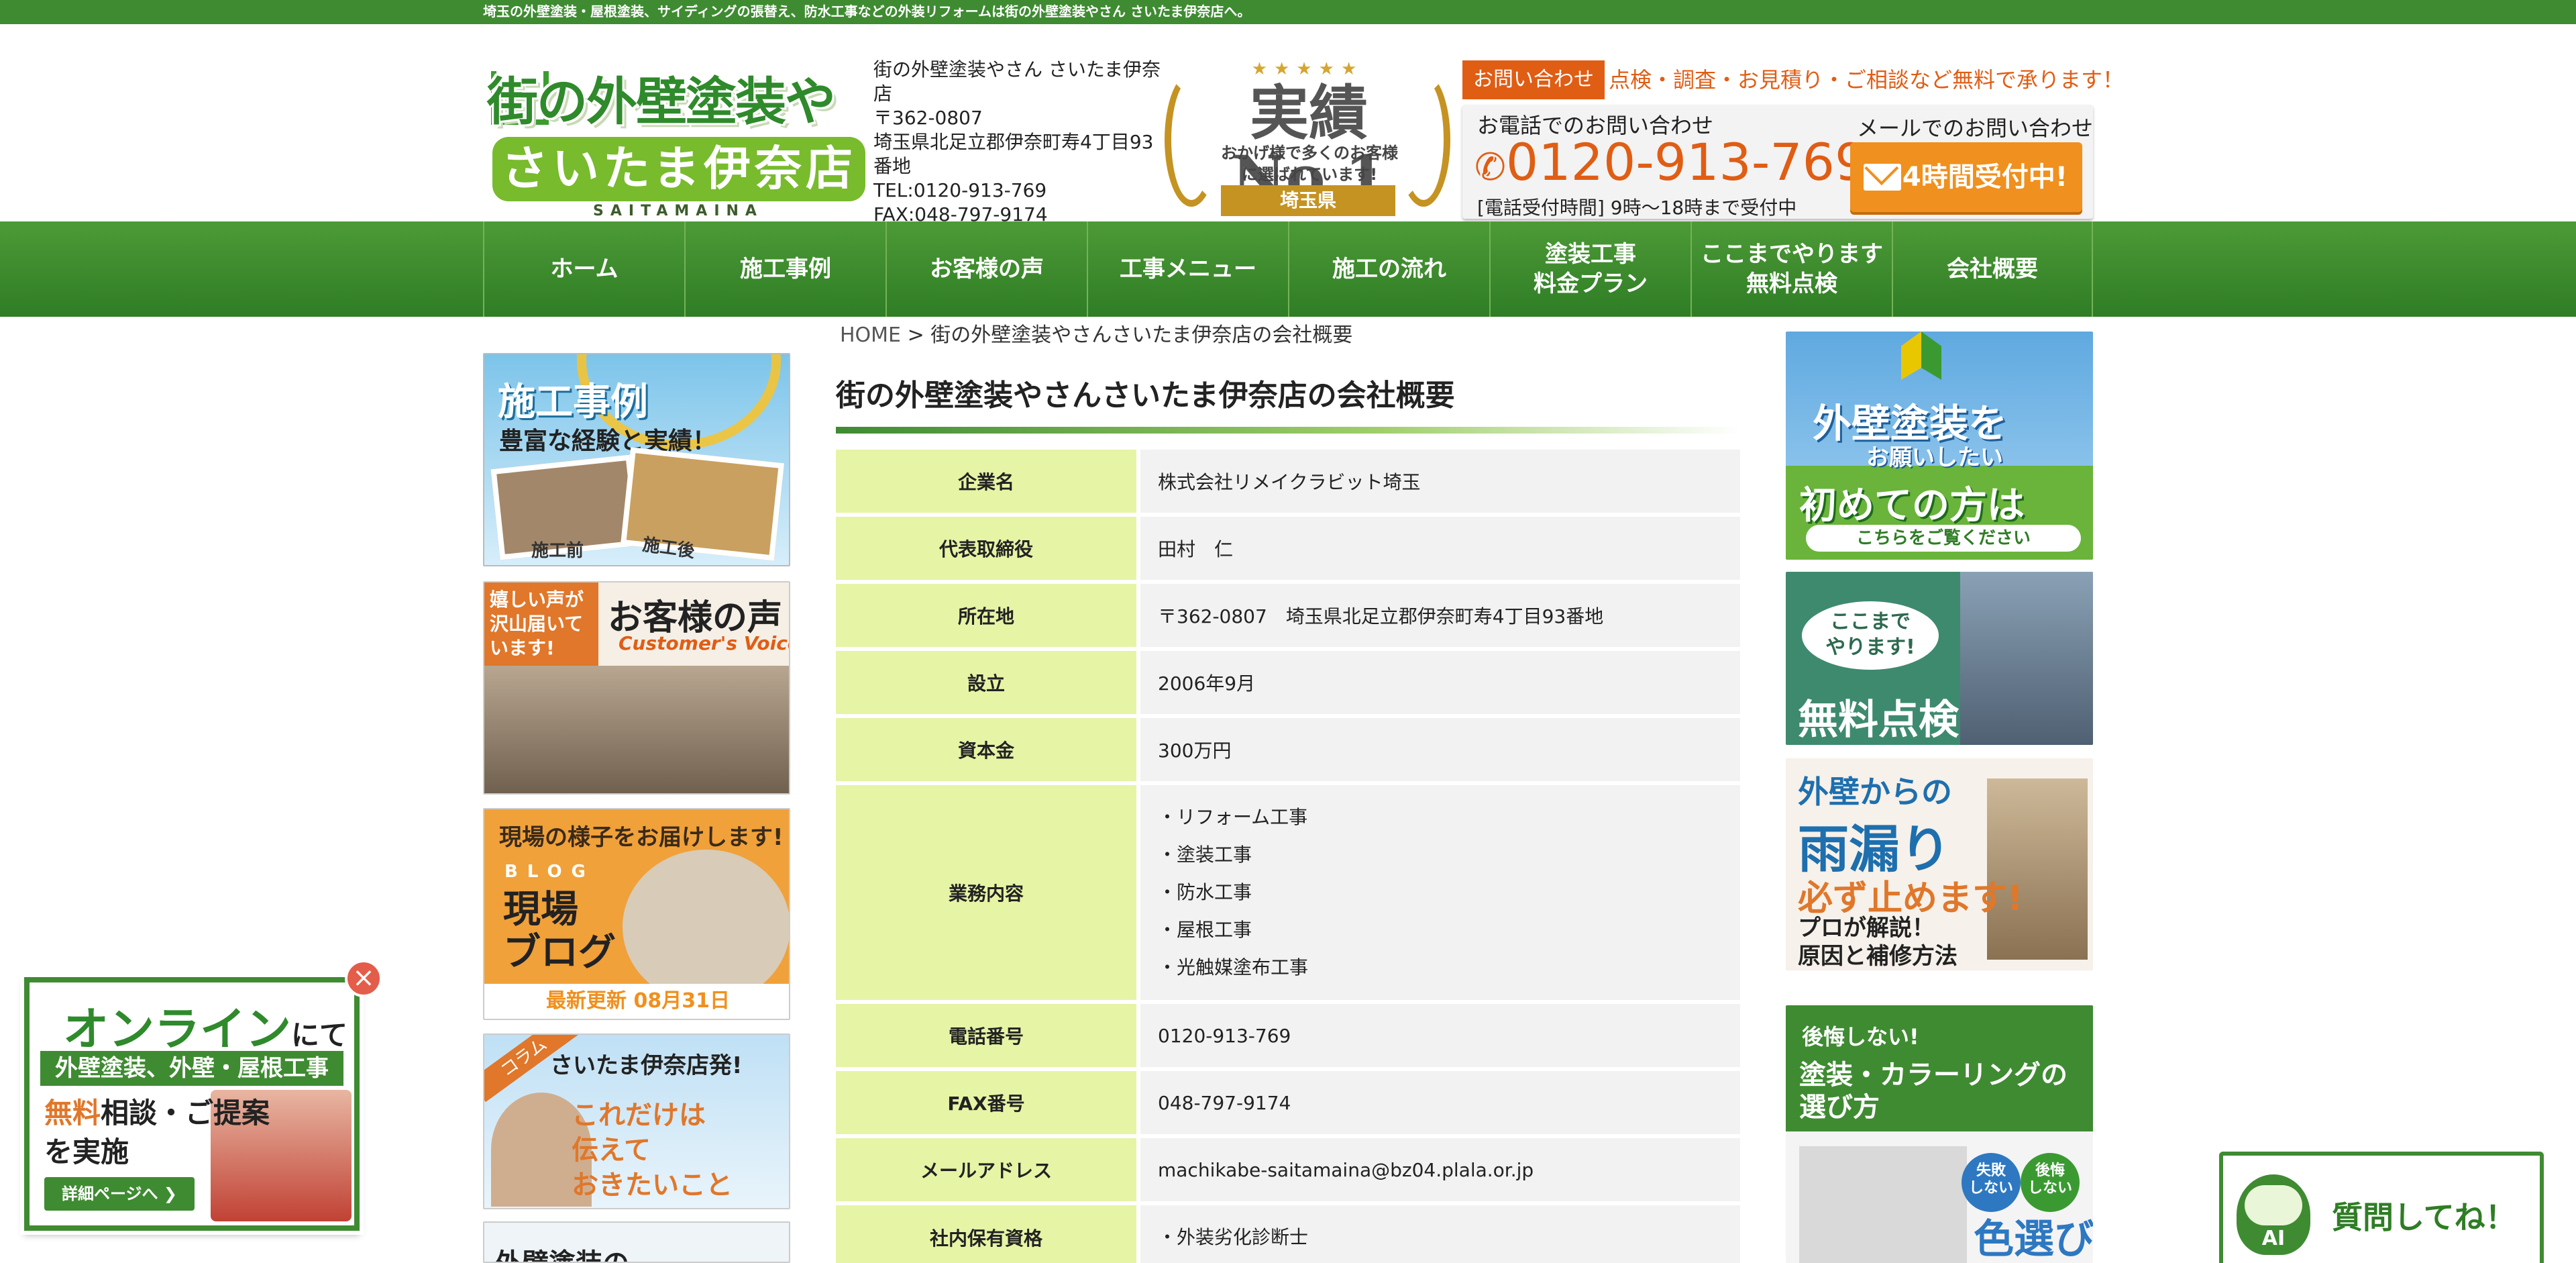 The image size is (2576, 1263). I want to click on tel-number: 0120-913-769, so click(1686, 162).